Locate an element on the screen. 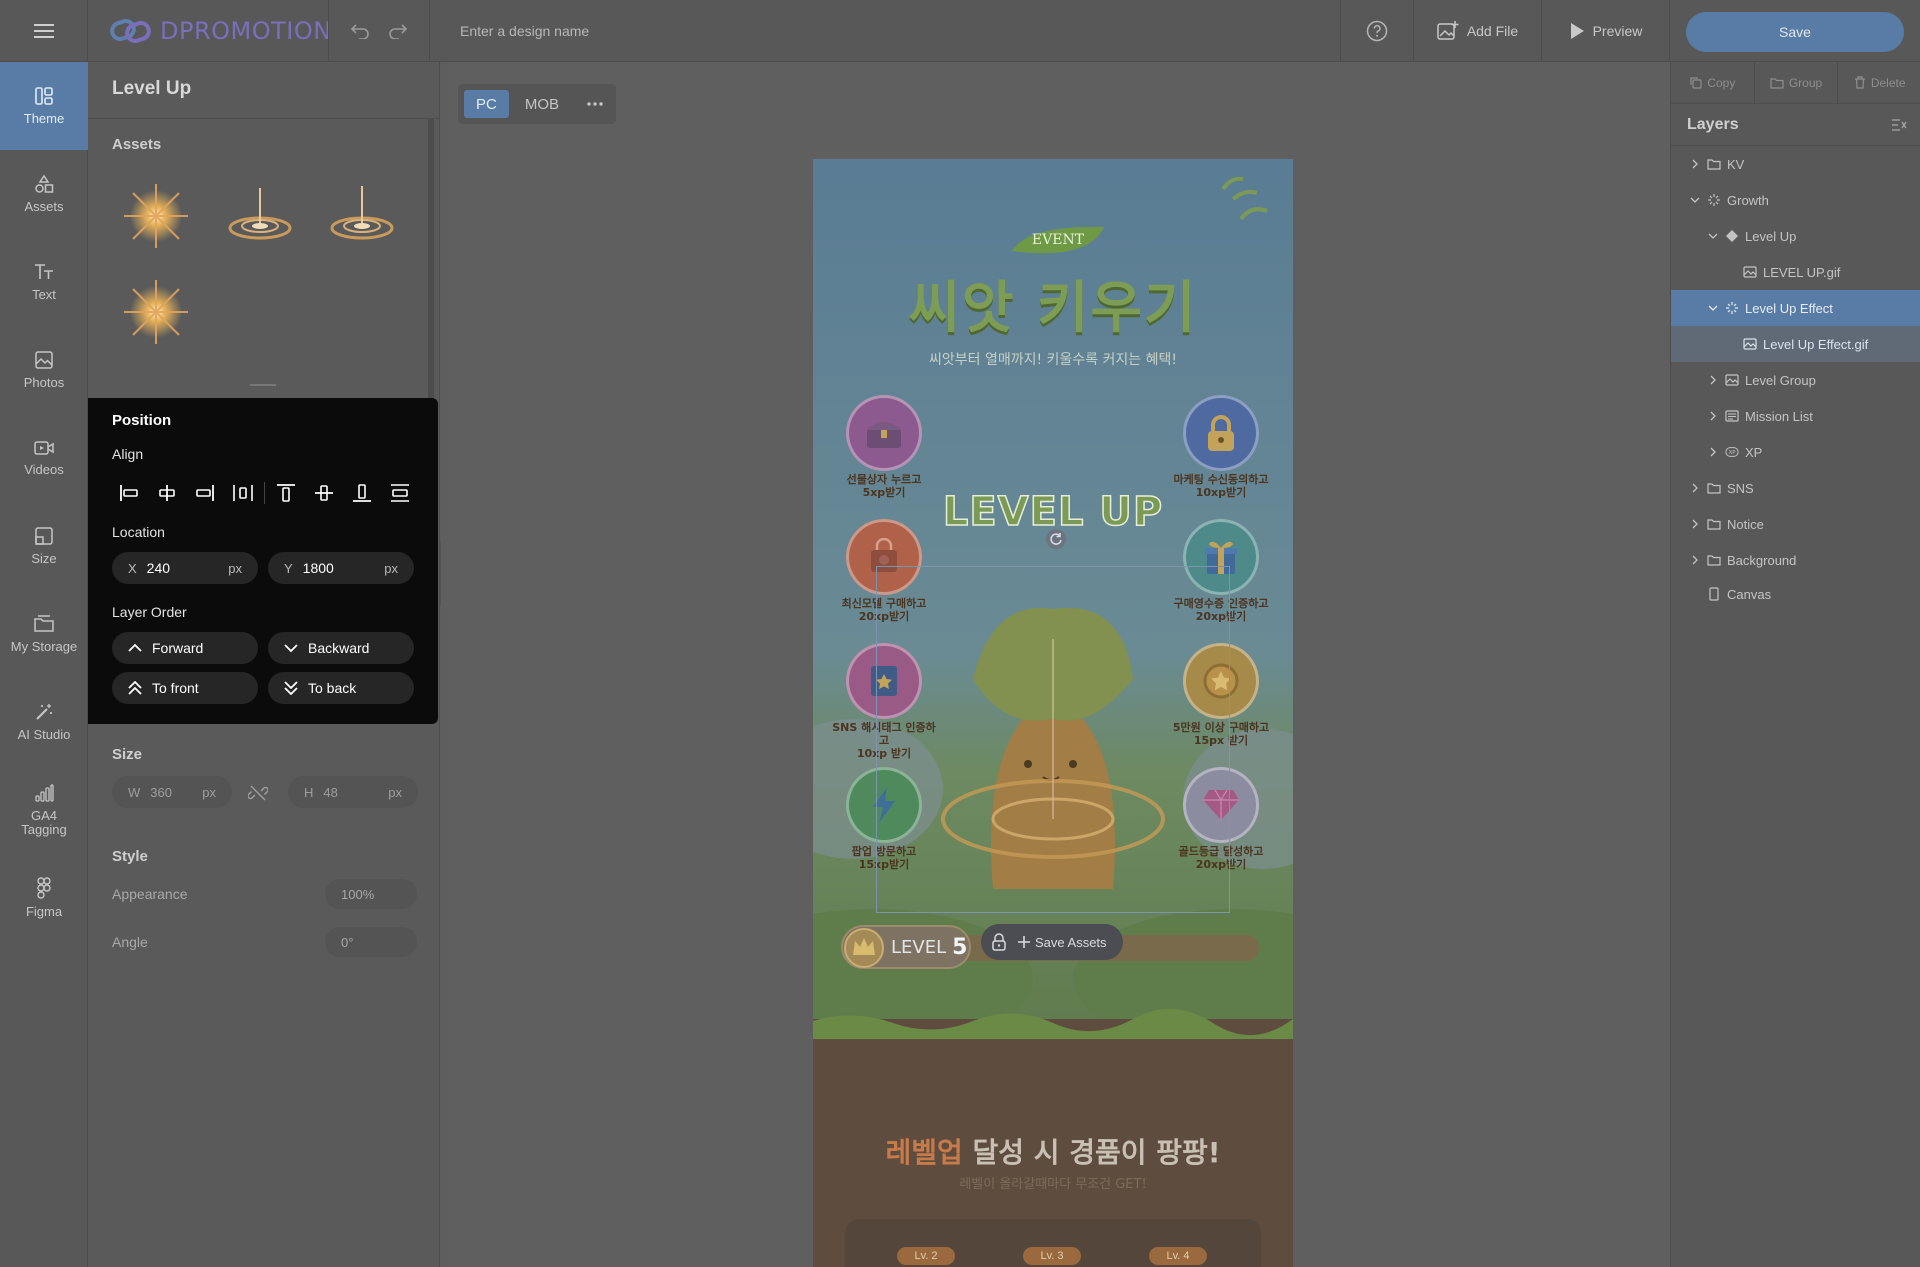  collapse-all-icon is located at coordinates (1899, 125).